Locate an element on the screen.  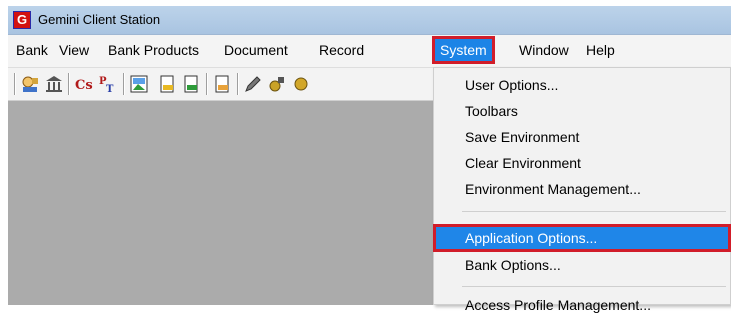
cs-icon: Cs is located at coordinates (84, 84).